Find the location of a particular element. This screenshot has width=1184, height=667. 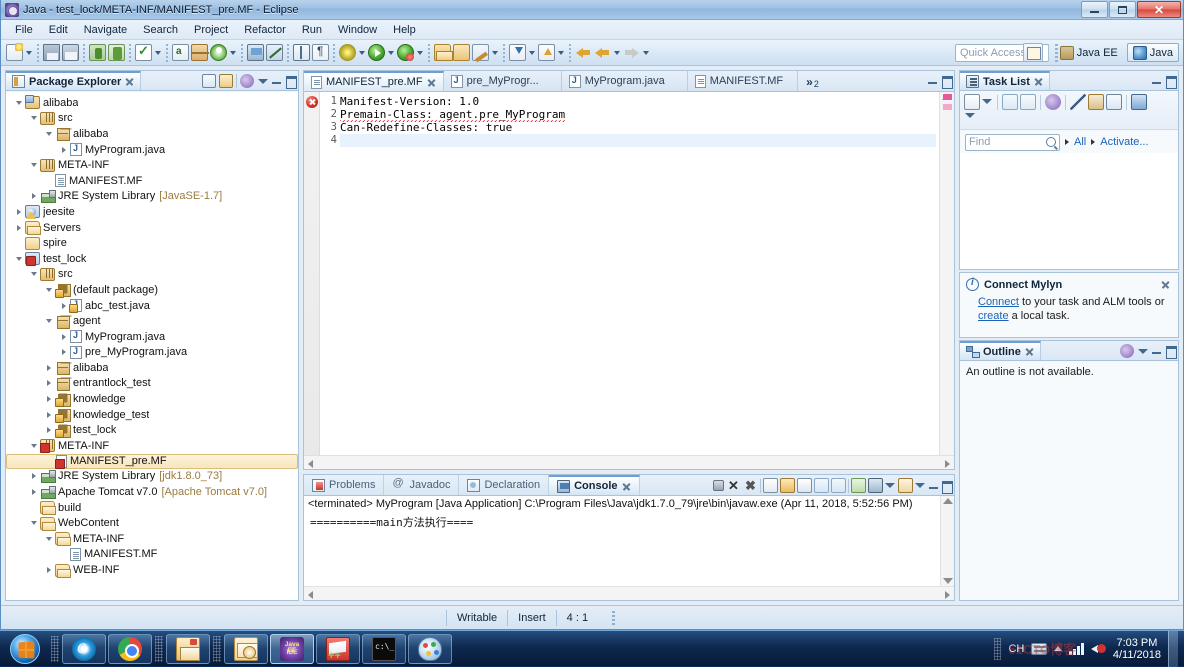

ime-indicator: CH is located at coordinates (1016, 649).